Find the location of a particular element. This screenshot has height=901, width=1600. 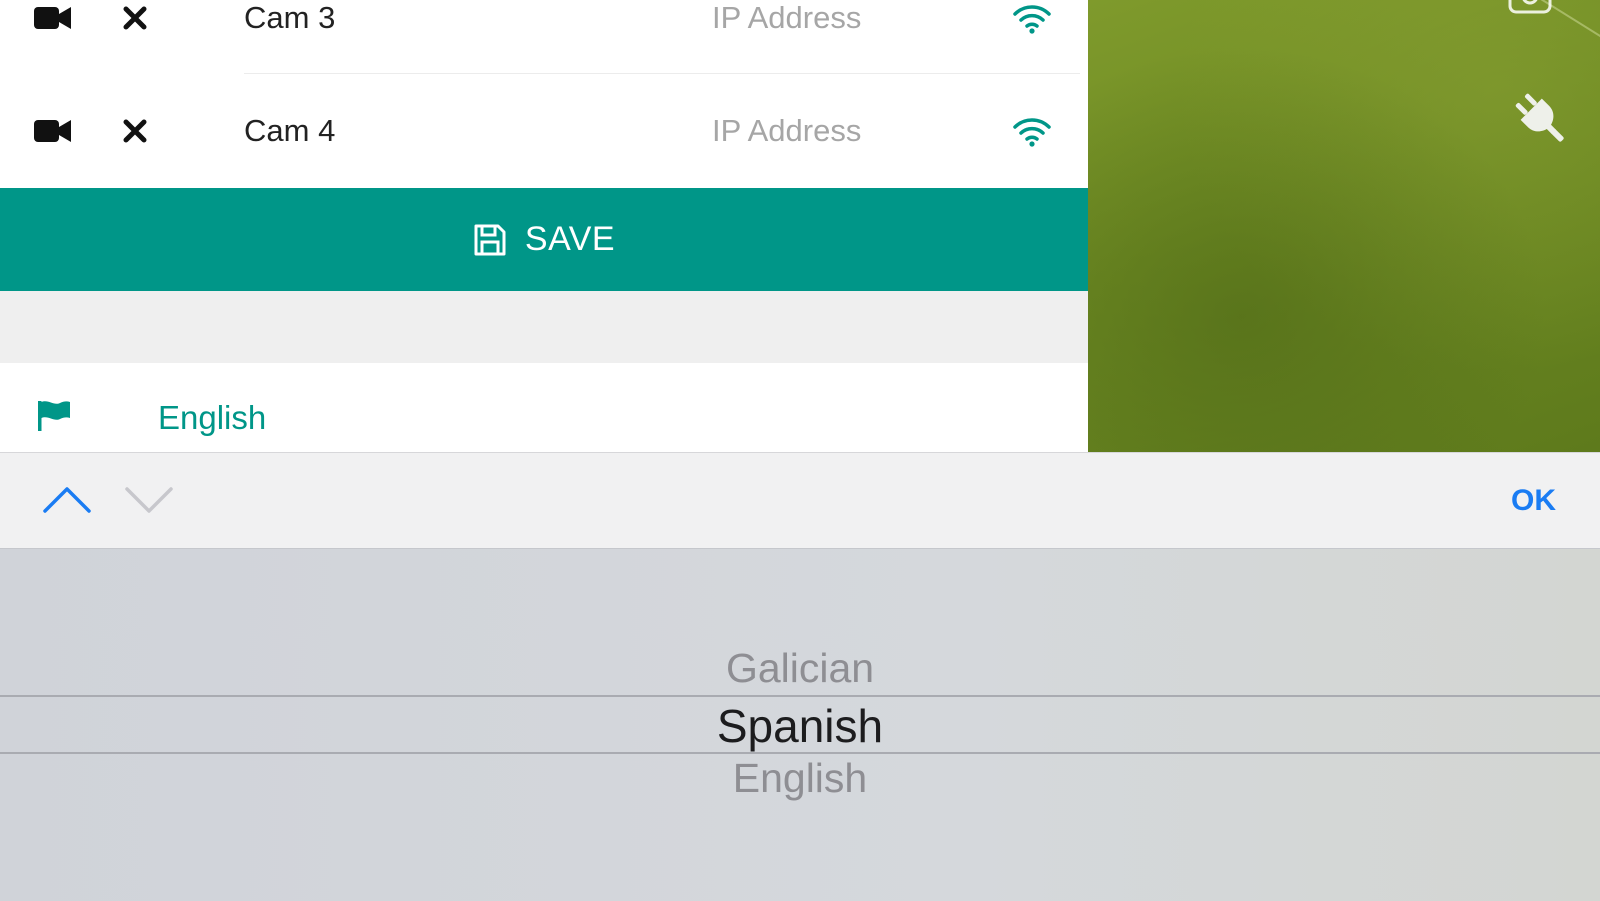

save-button-label: SAVE is located at coordinates (570, 239).